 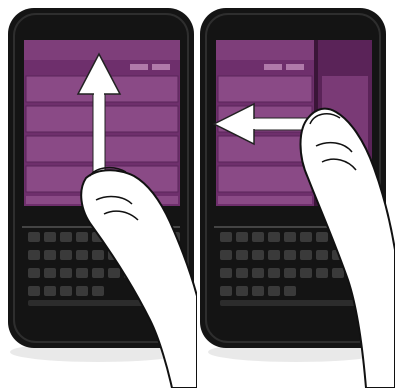 I want to click on screen-list, so click(x=265, y=139).